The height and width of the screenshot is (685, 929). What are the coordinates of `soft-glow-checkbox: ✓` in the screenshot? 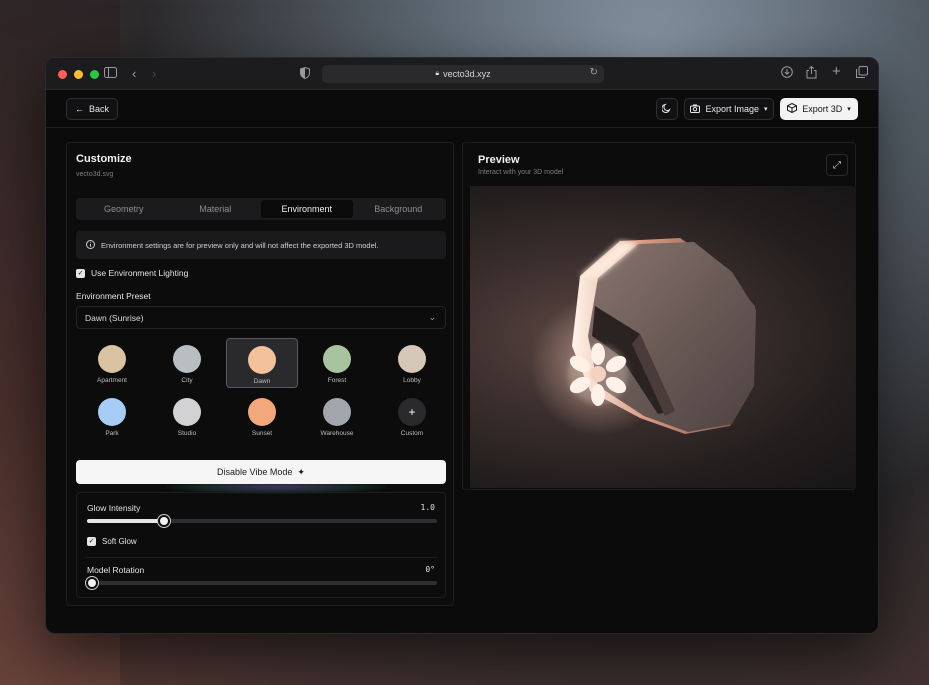 It's located at (91, 541).